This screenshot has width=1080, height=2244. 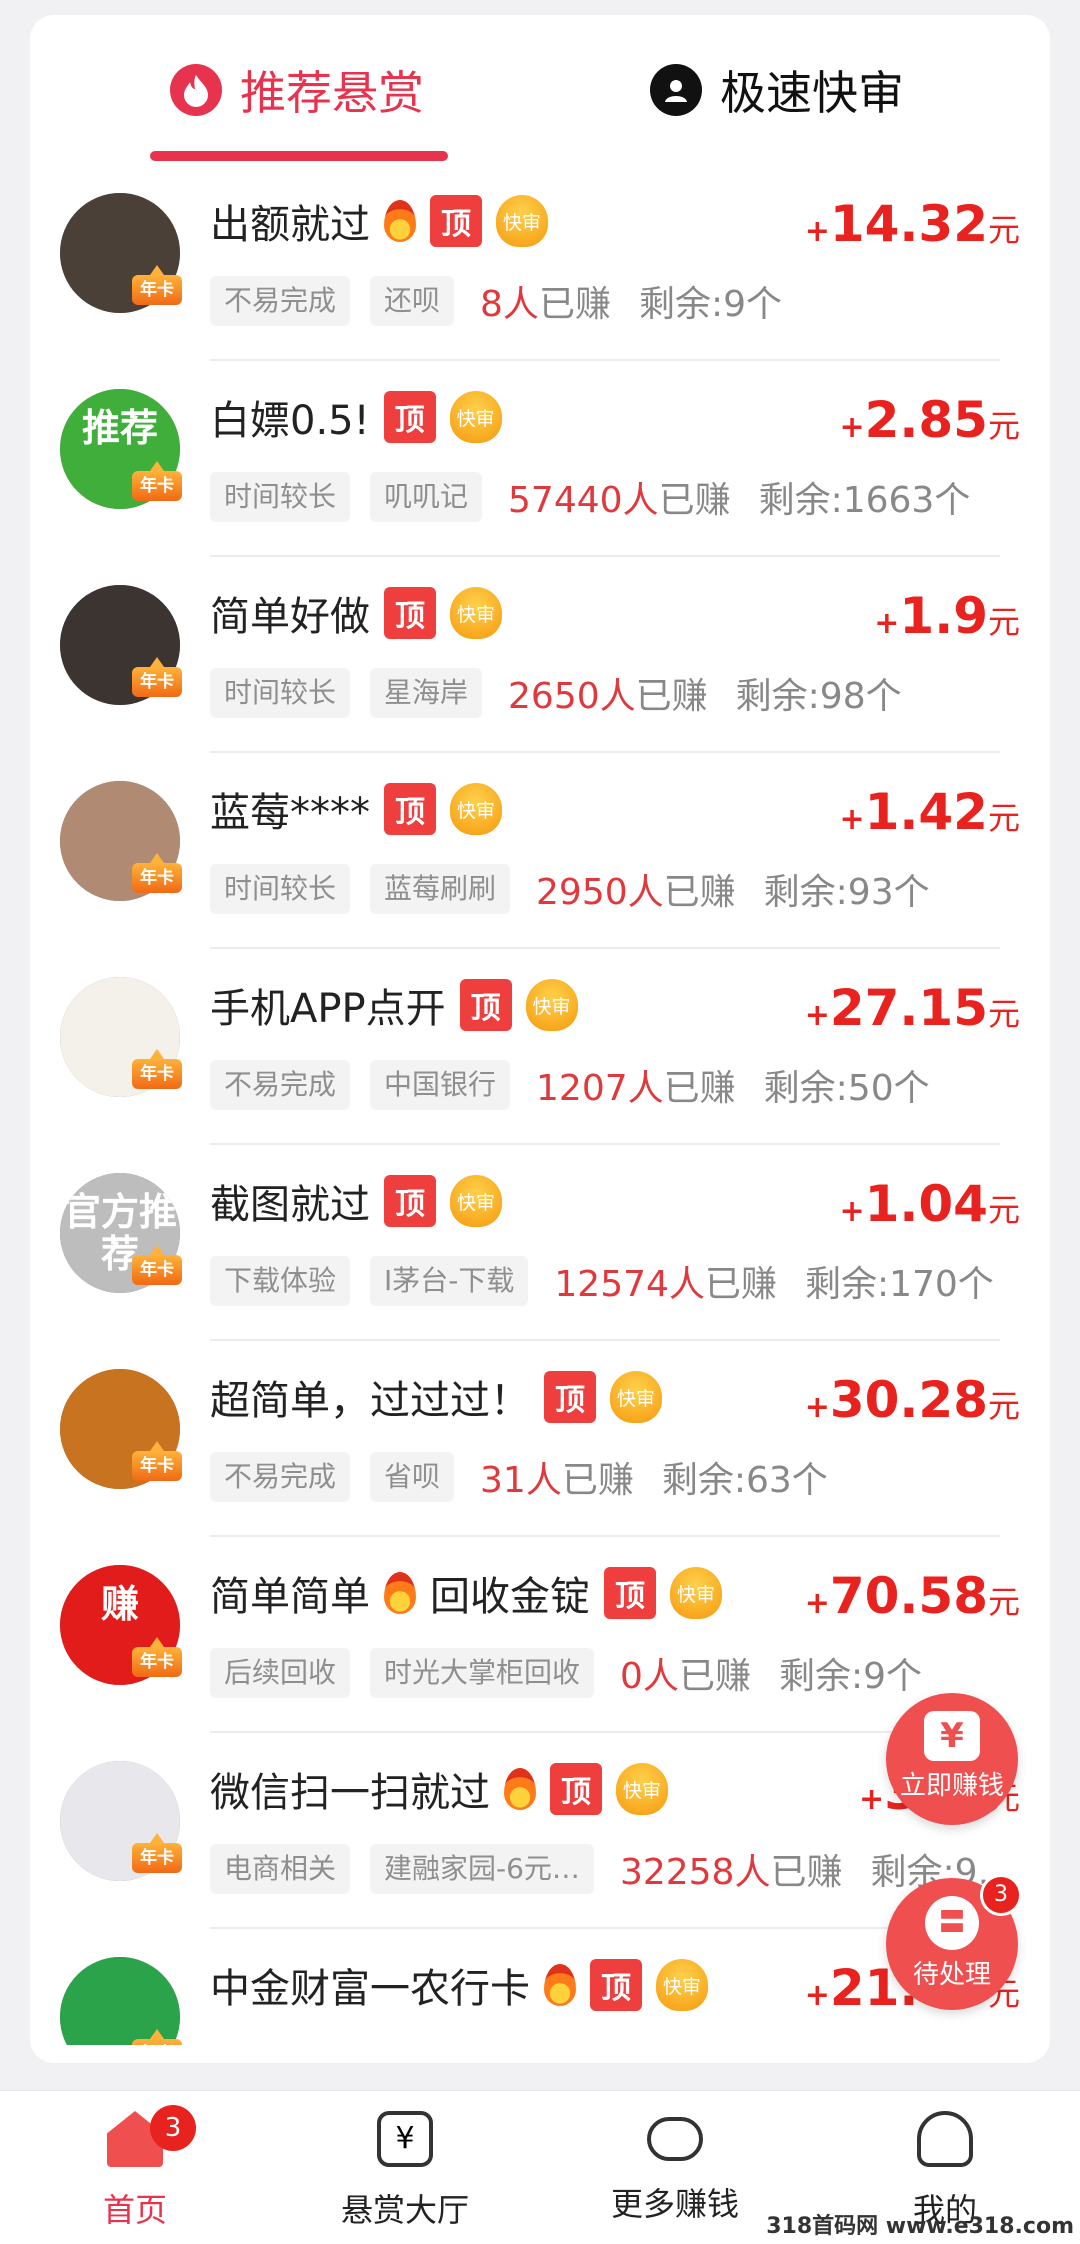 What do you see at coordinates (540, 1047) in the screenshot?
I see `task-row: 年卡 手机APP点开顶快审 +27.15元 不易完成 中国银行 1207人已赚 剩余:50个` at bounding box center [540, 1047].